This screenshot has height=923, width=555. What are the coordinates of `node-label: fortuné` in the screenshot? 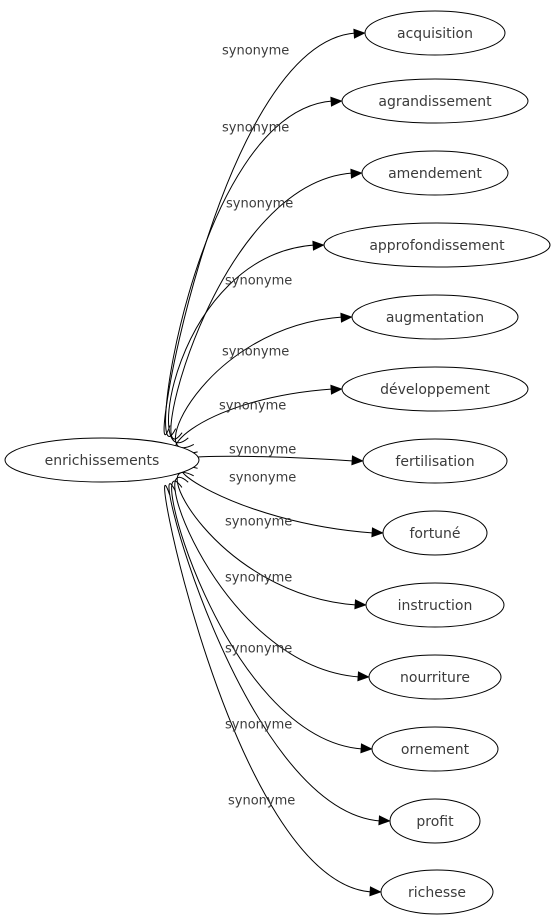 It's located at (434, 534).